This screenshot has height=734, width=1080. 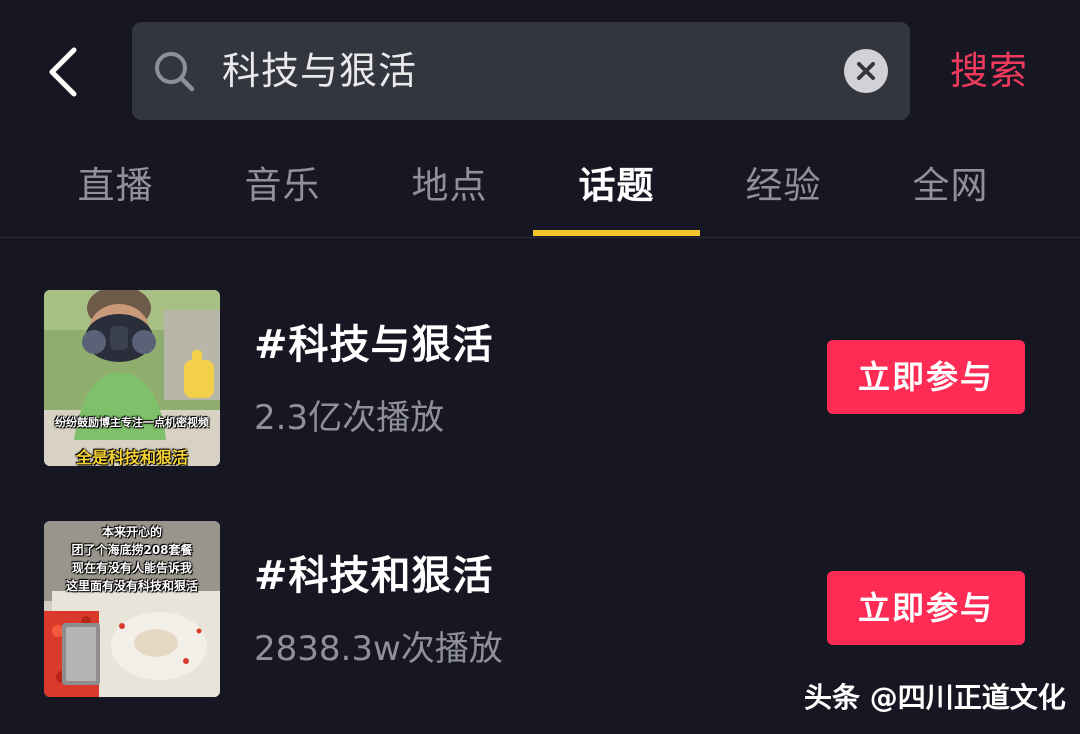 I want to click on search-submit-button: 搜索, so click(x=989, y=71).